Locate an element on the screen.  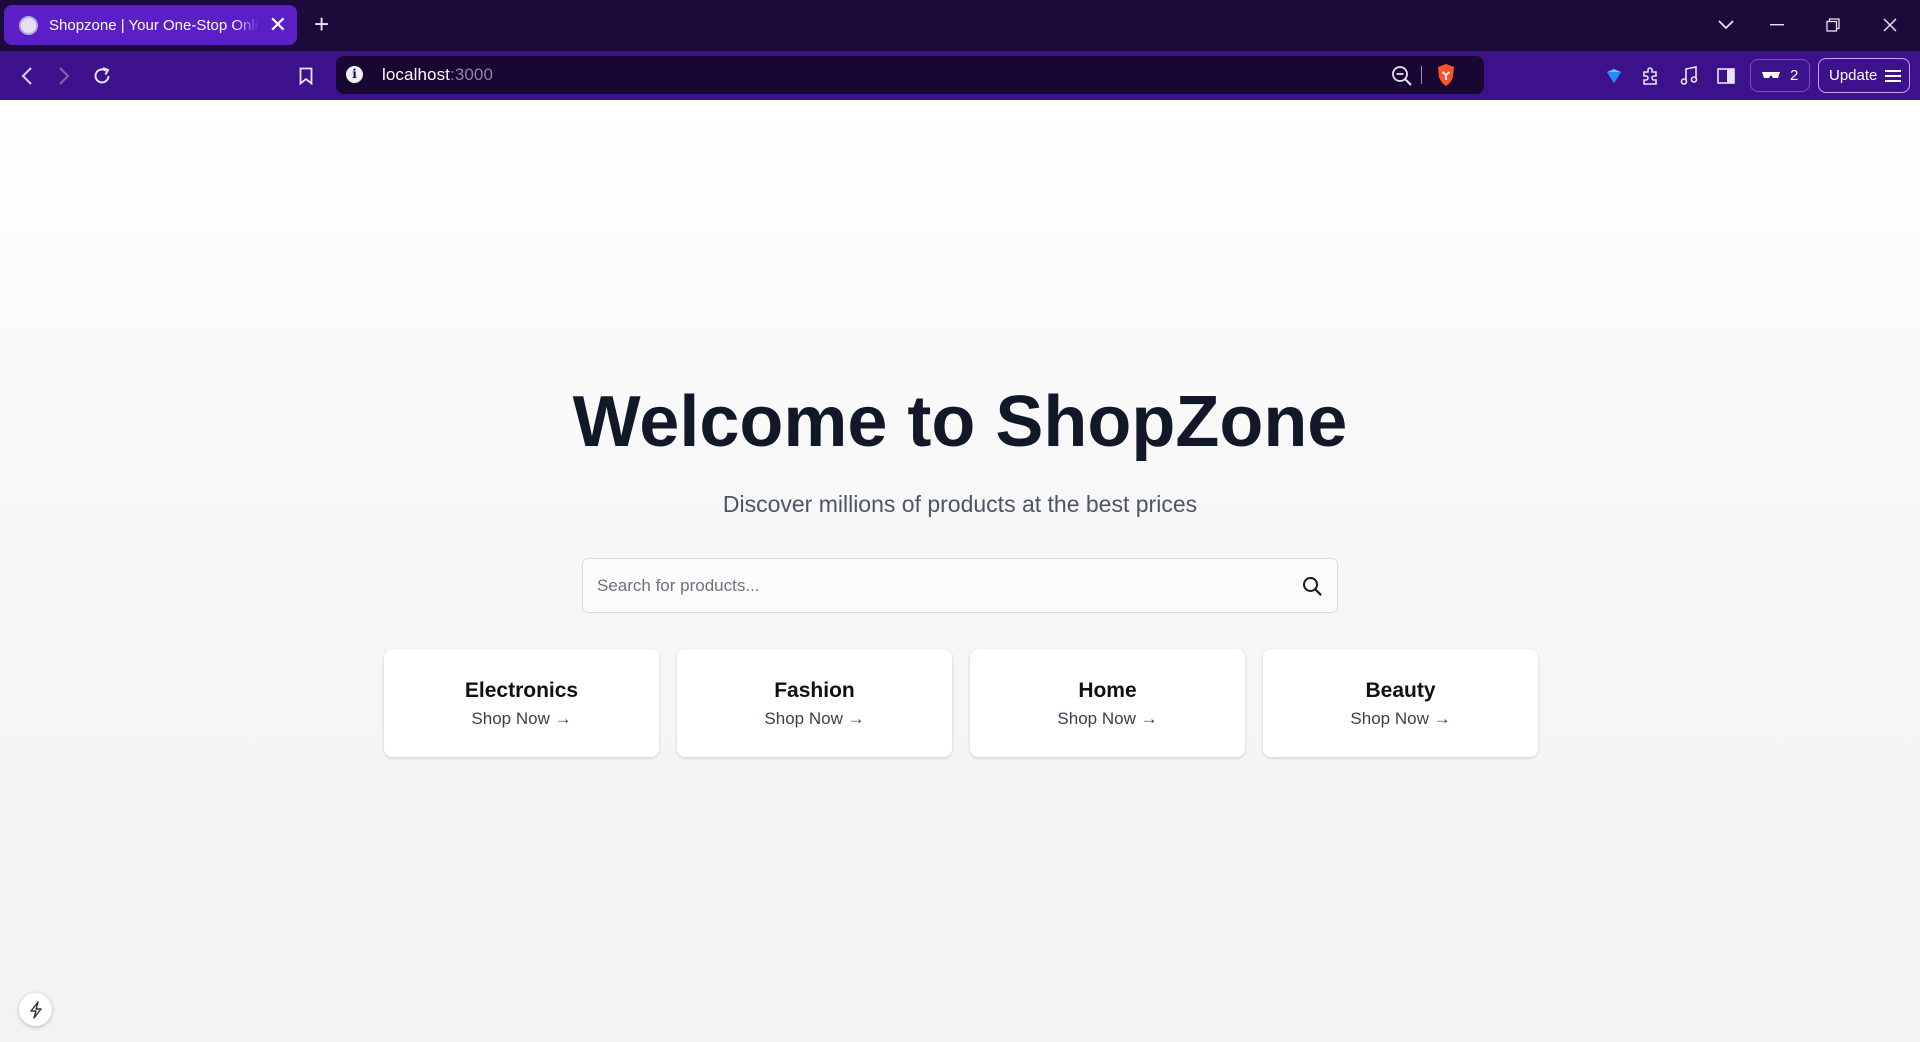
category-card-beauty: Beauty Shop Now → is located at coordinates (1400, 703).